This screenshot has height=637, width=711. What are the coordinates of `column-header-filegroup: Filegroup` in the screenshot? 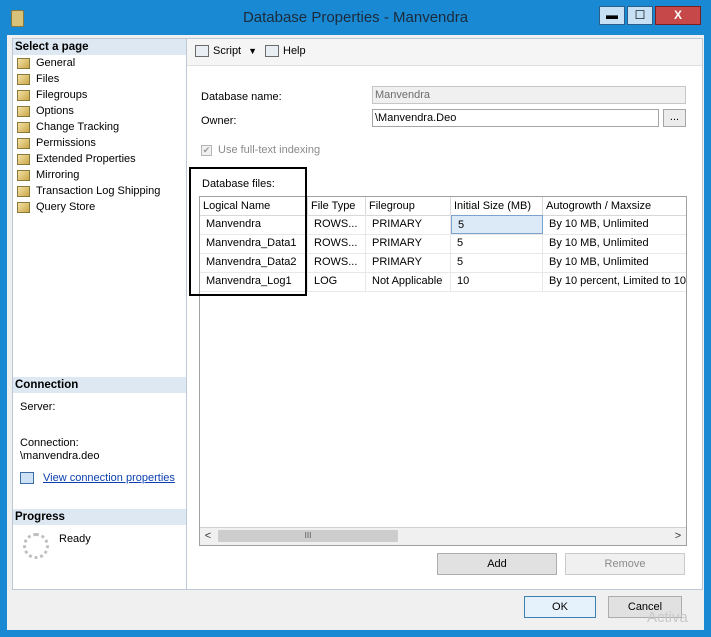 It's located at (408, 206).